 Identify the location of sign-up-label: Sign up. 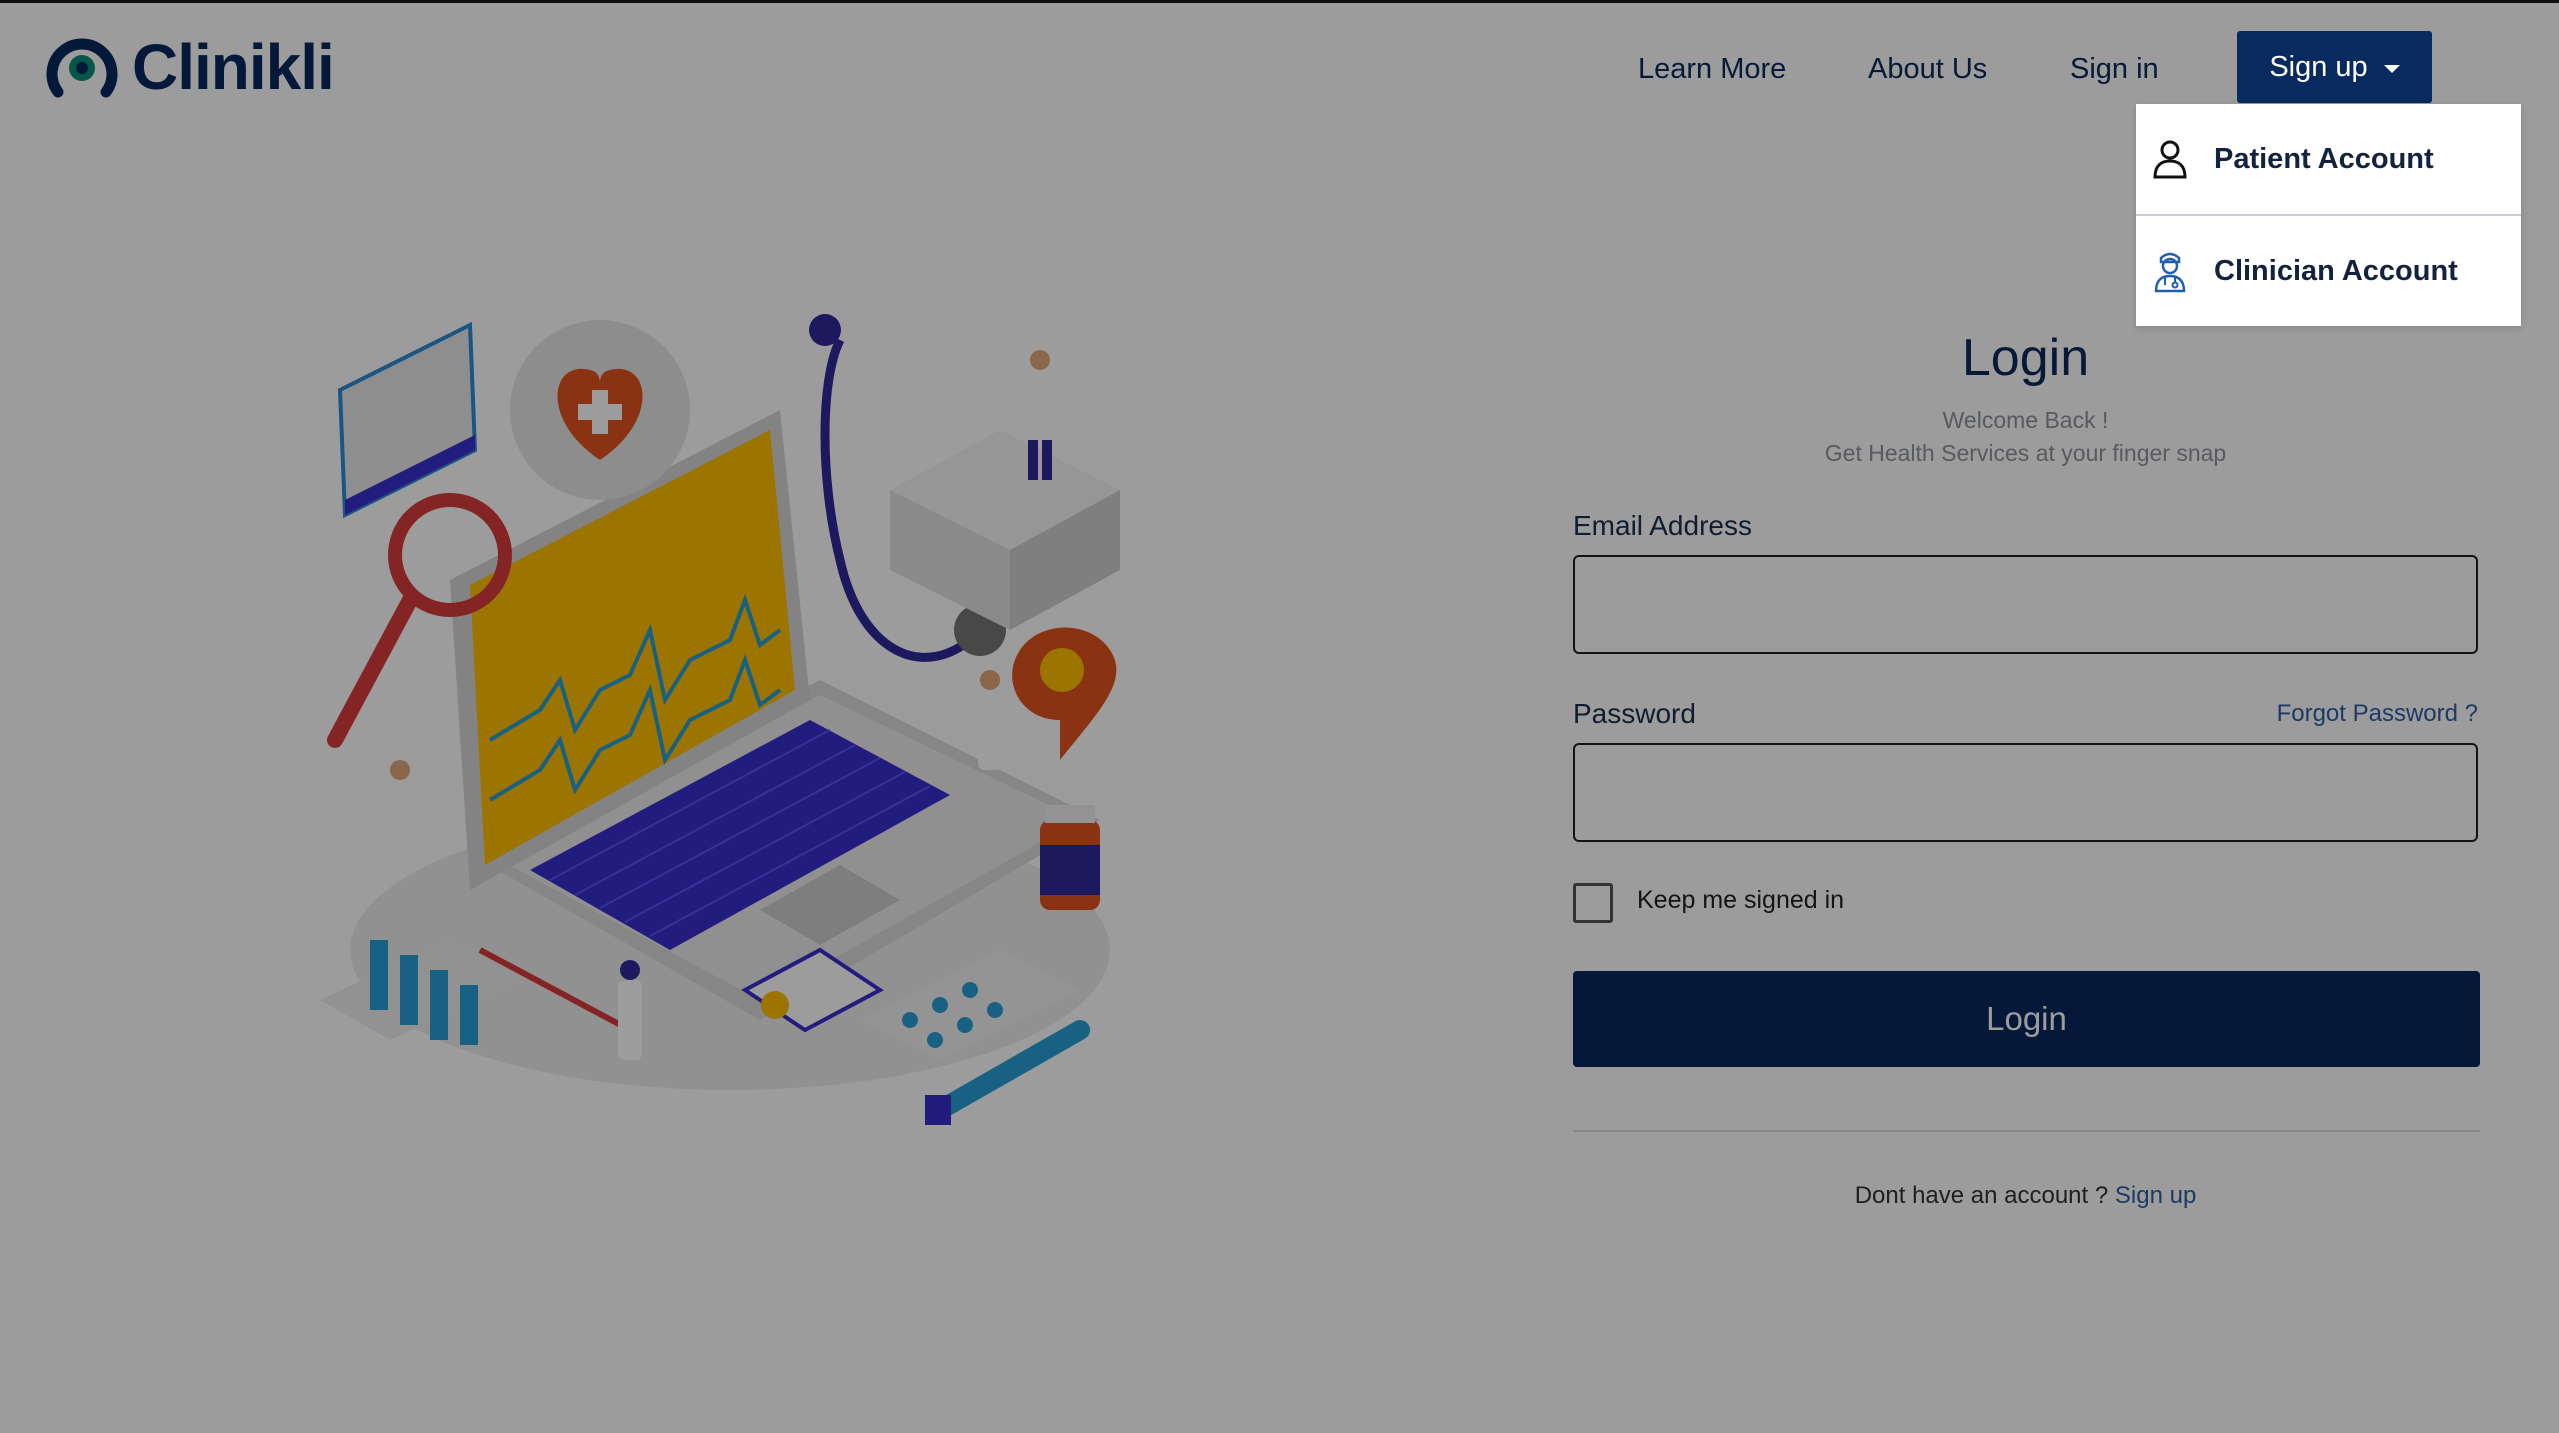
(2318, 66).